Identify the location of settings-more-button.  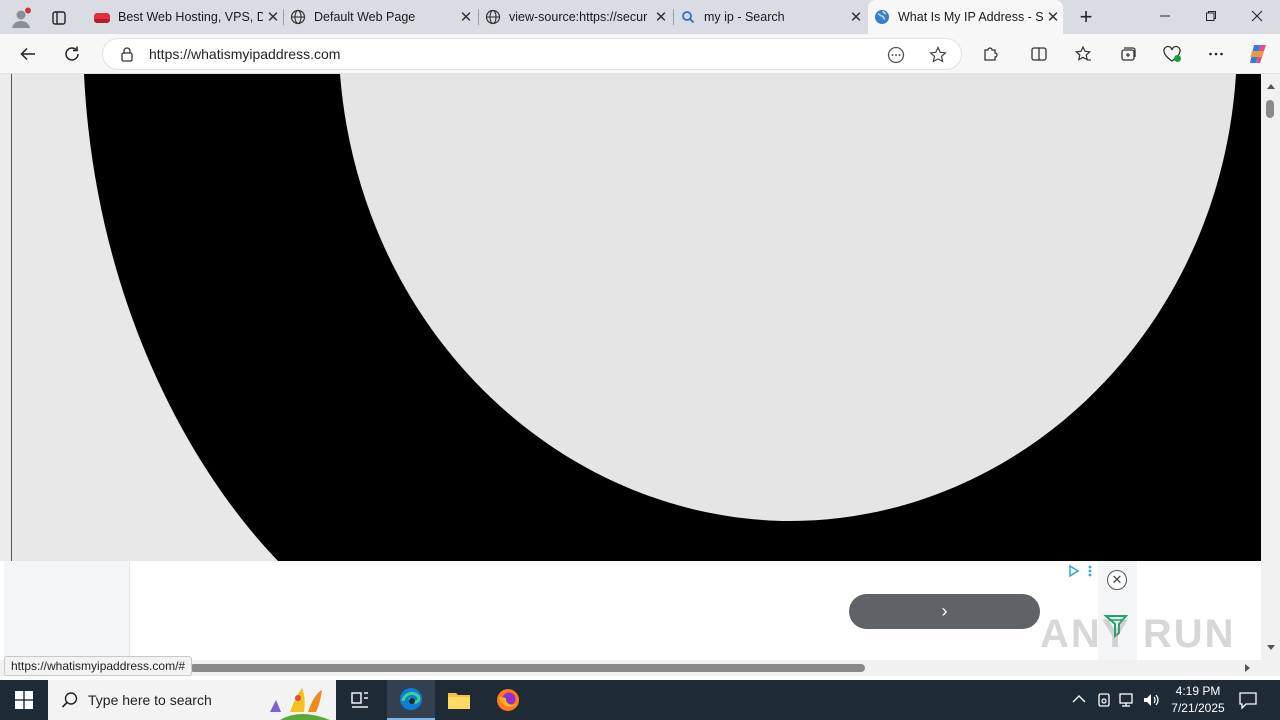
(1216, 54).